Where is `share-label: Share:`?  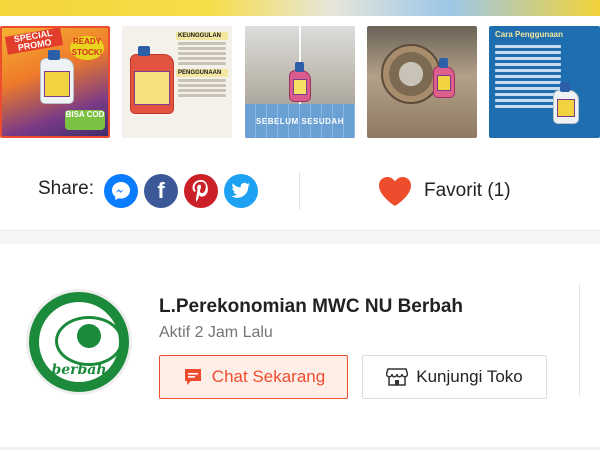
share-label: Share: is located at coordinates (66, 188).